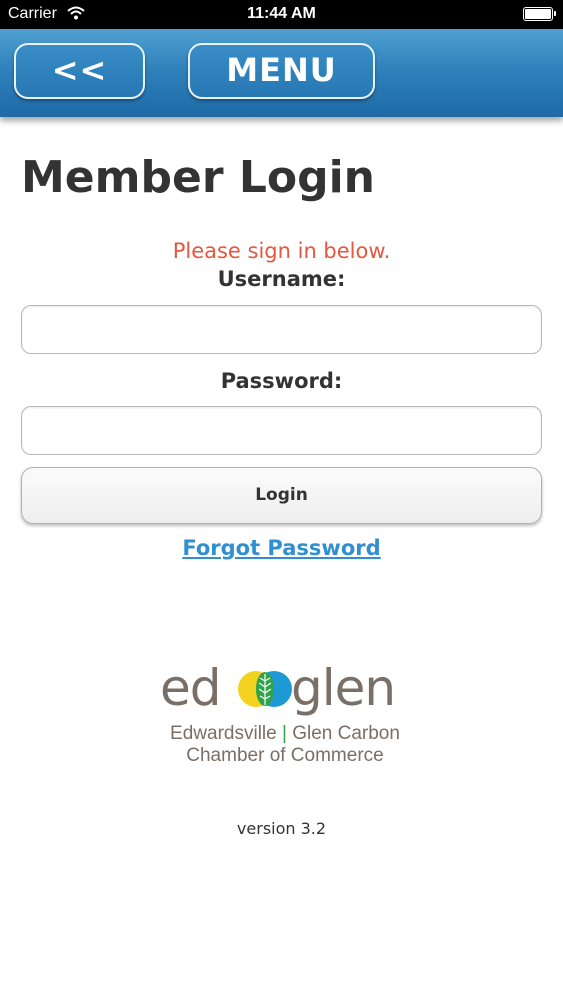 Image resolution: width=563 pixels, height=1000 pixels. Describe the element at coordinates (281, 828) in the screenshot. I see `version-label: version 3.2` at that location.